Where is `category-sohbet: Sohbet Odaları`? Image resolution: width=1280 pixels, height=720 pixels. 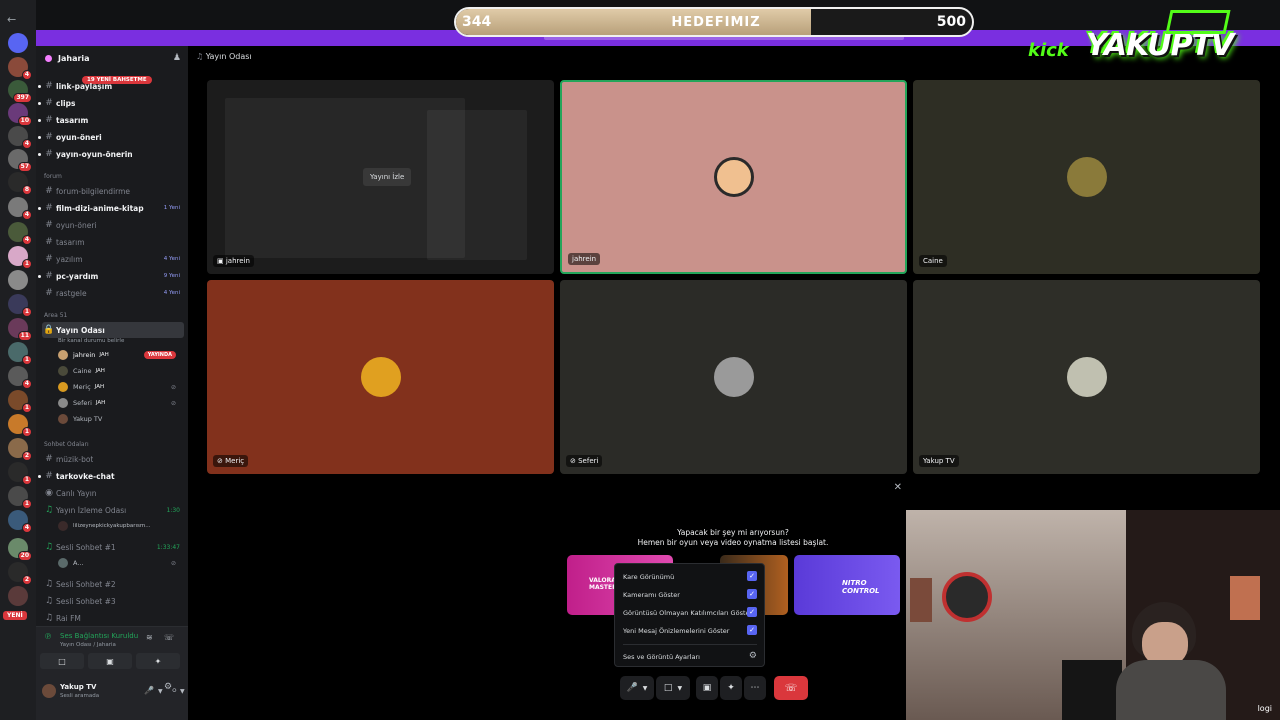 category-sohbet: Sohbet Odaları is located at coordinates (66, 444).